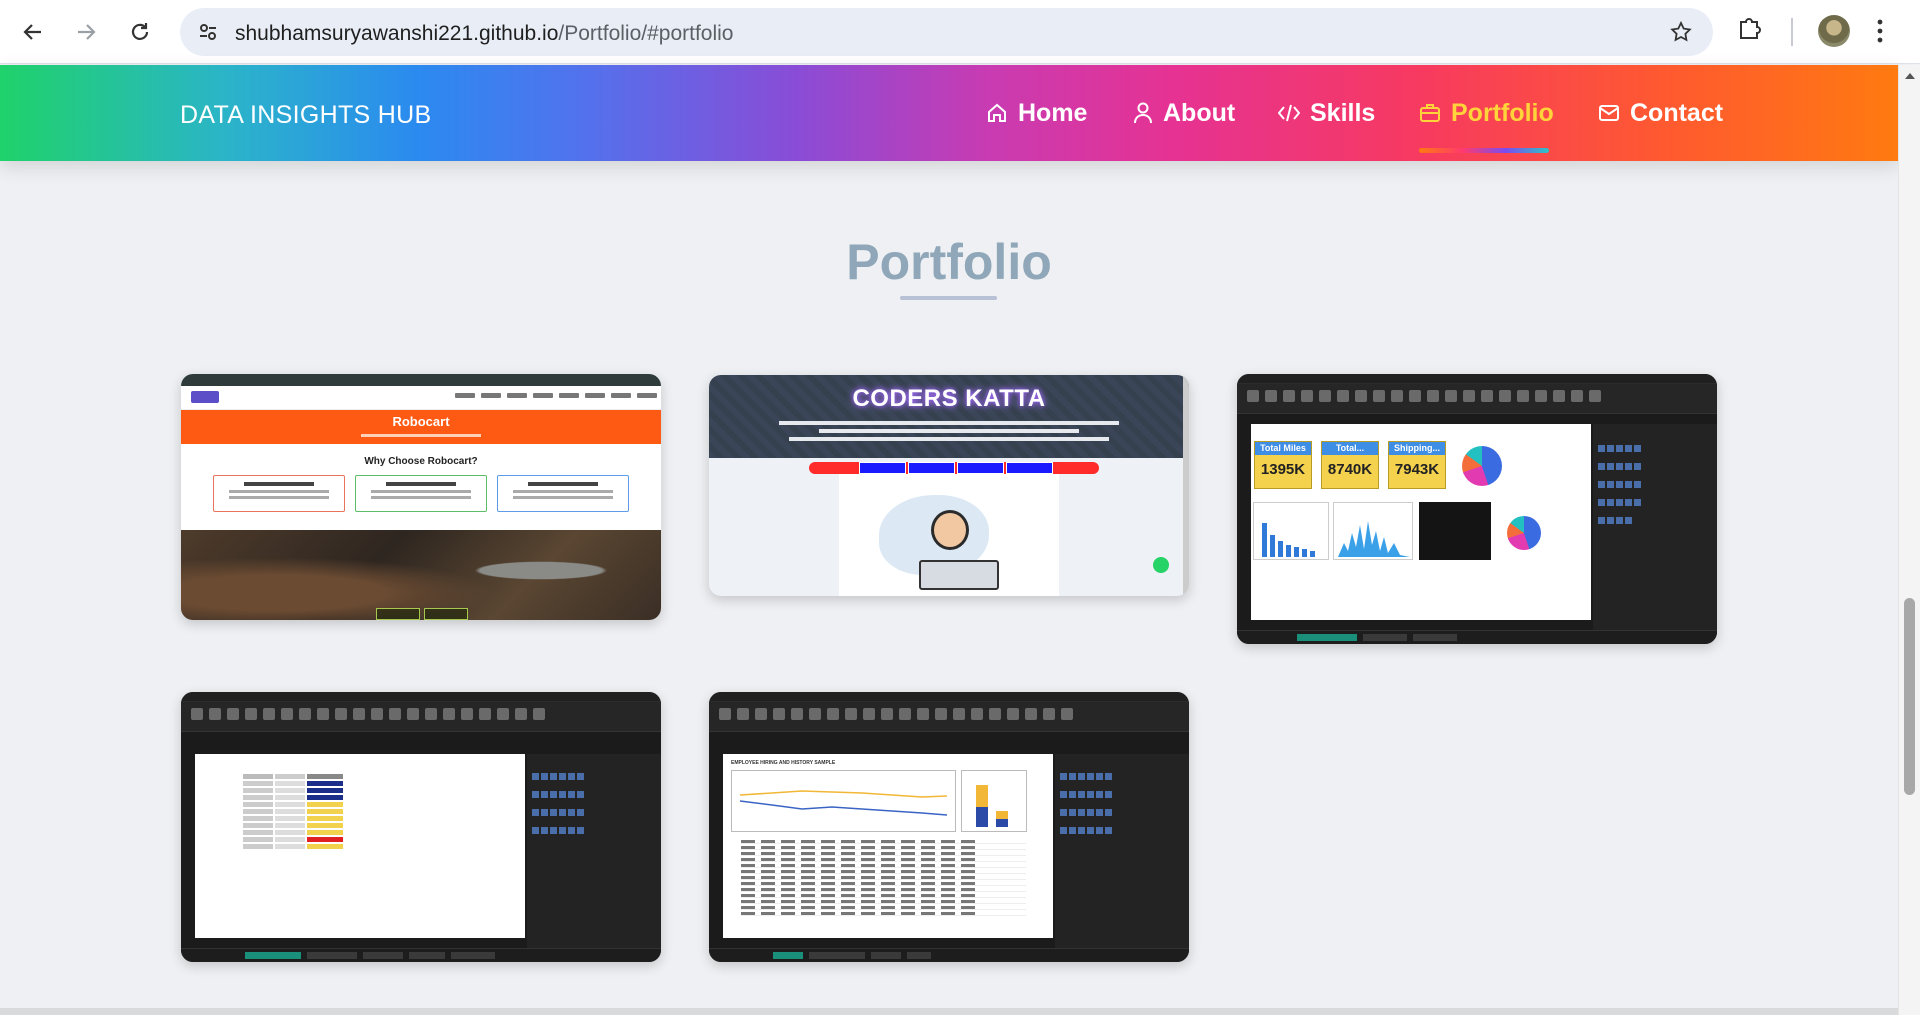 The image size is (1920, 1015). Describe the element at coordinates (959, 575) in the screenshot. I see `laptop-illustration` at that location.